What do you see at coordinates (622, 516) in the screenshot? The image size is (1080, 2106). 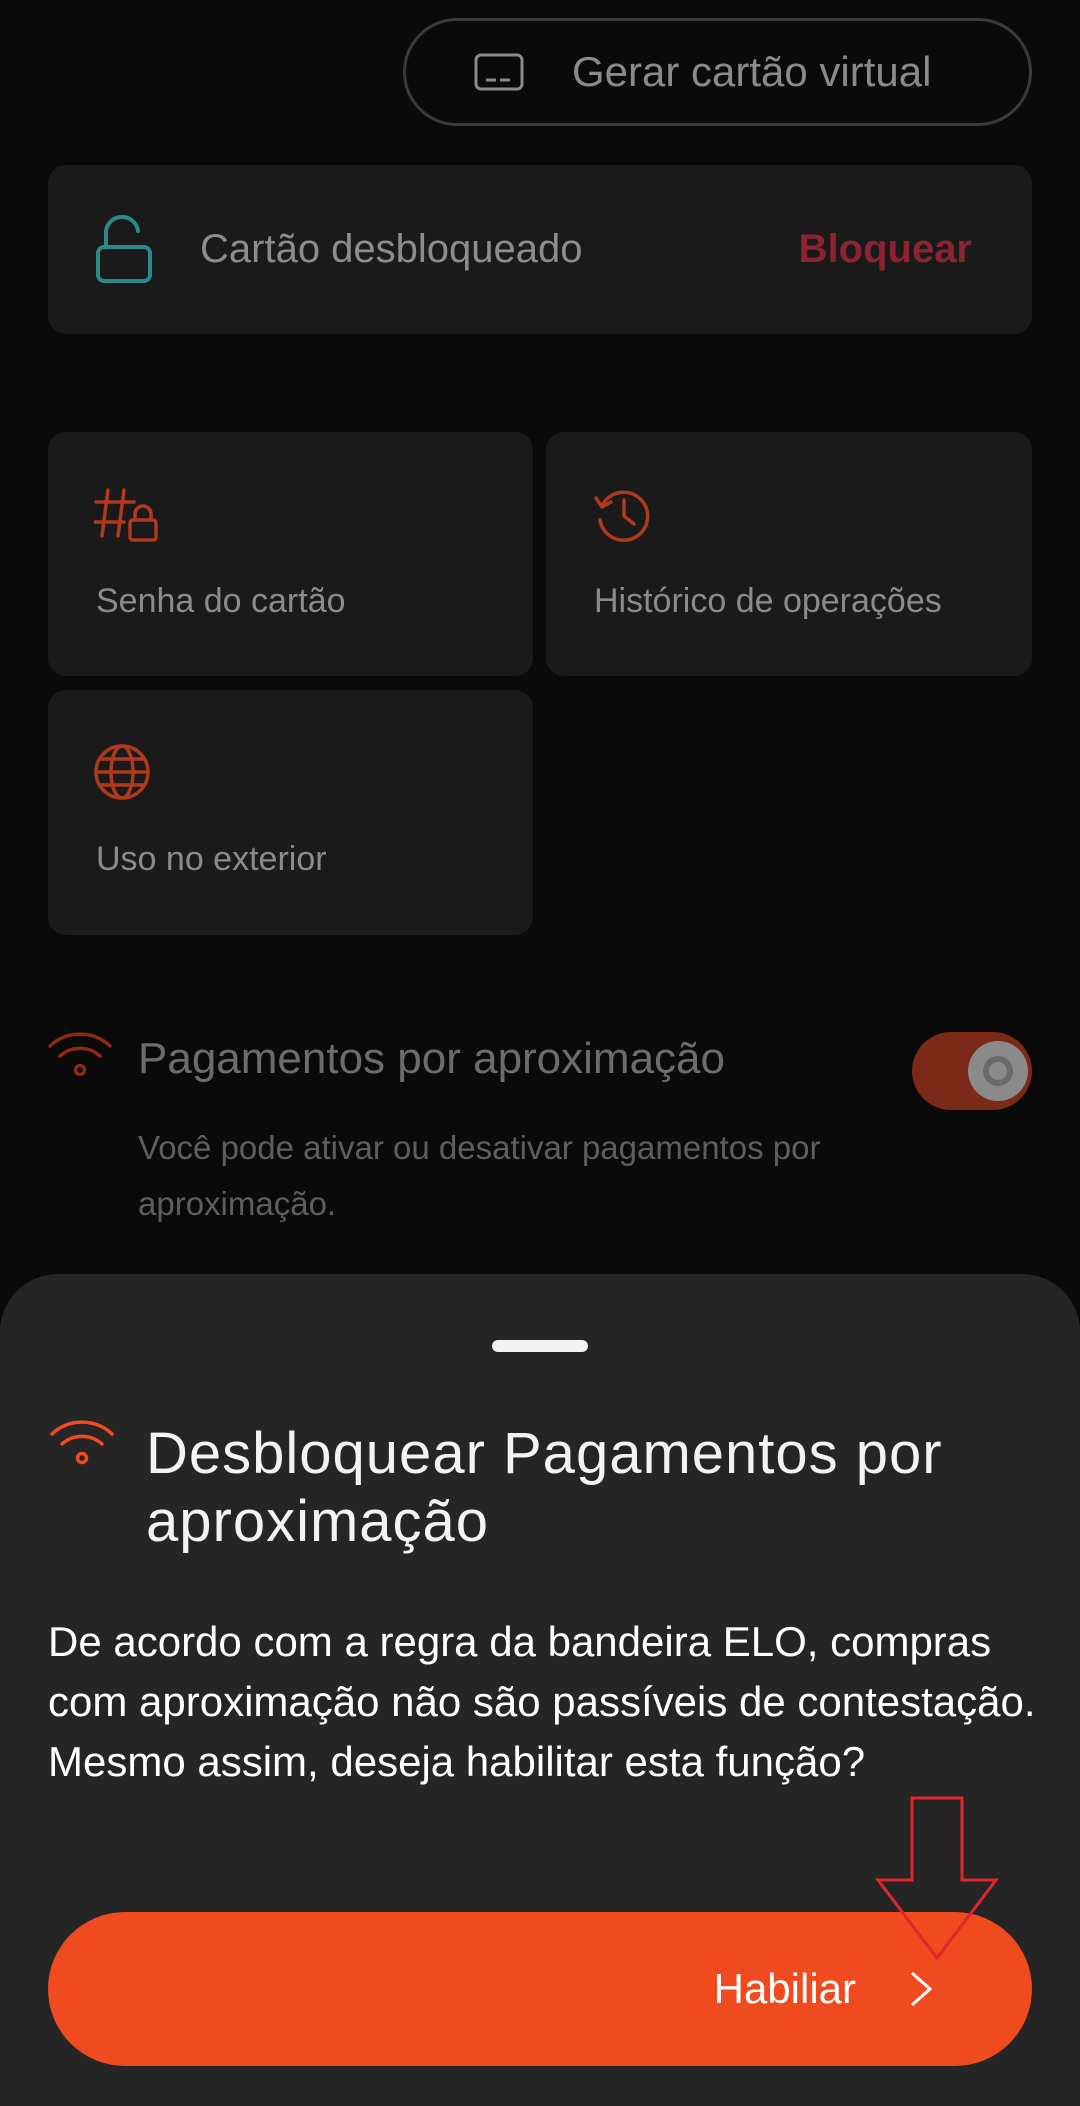 I see `history-icon` at bounding box center [622, 516].